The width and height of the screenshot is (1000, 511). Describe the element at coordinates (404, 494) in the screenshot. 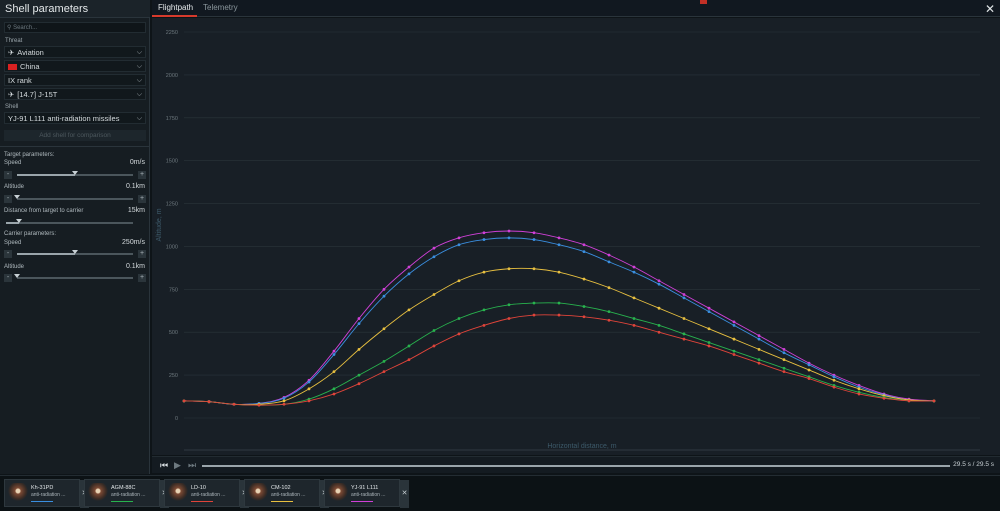

I see `remove-icon: ✕` at that location.